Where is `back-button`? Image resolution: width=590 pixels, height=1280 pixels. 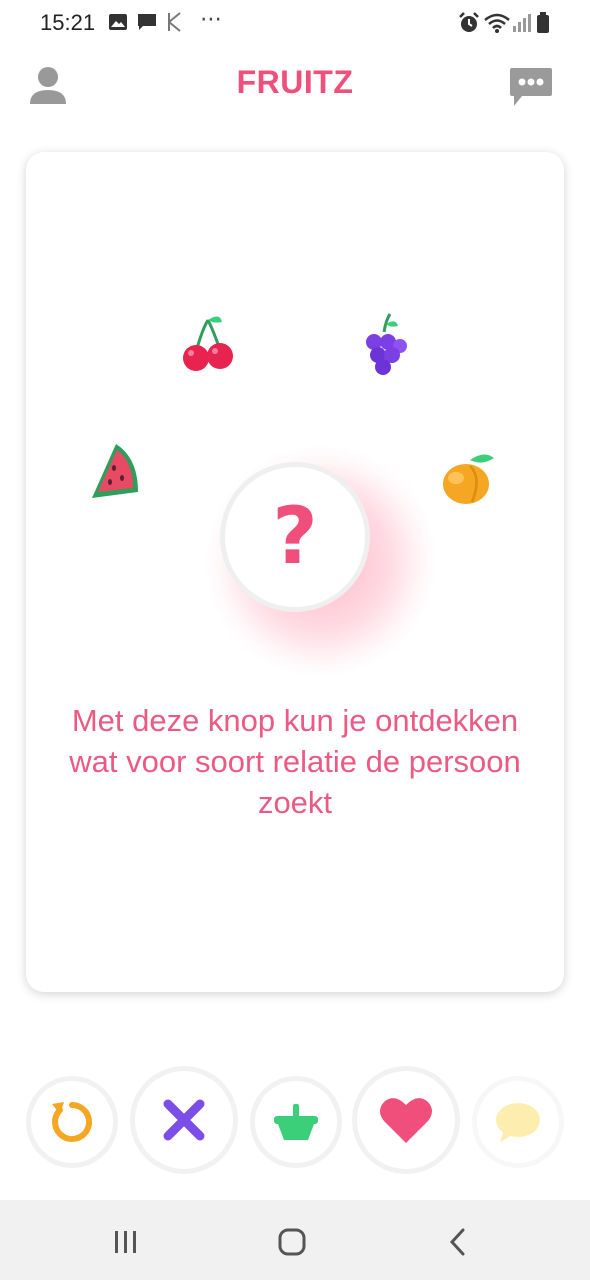
back-button is located at coordinates (458, 1242).